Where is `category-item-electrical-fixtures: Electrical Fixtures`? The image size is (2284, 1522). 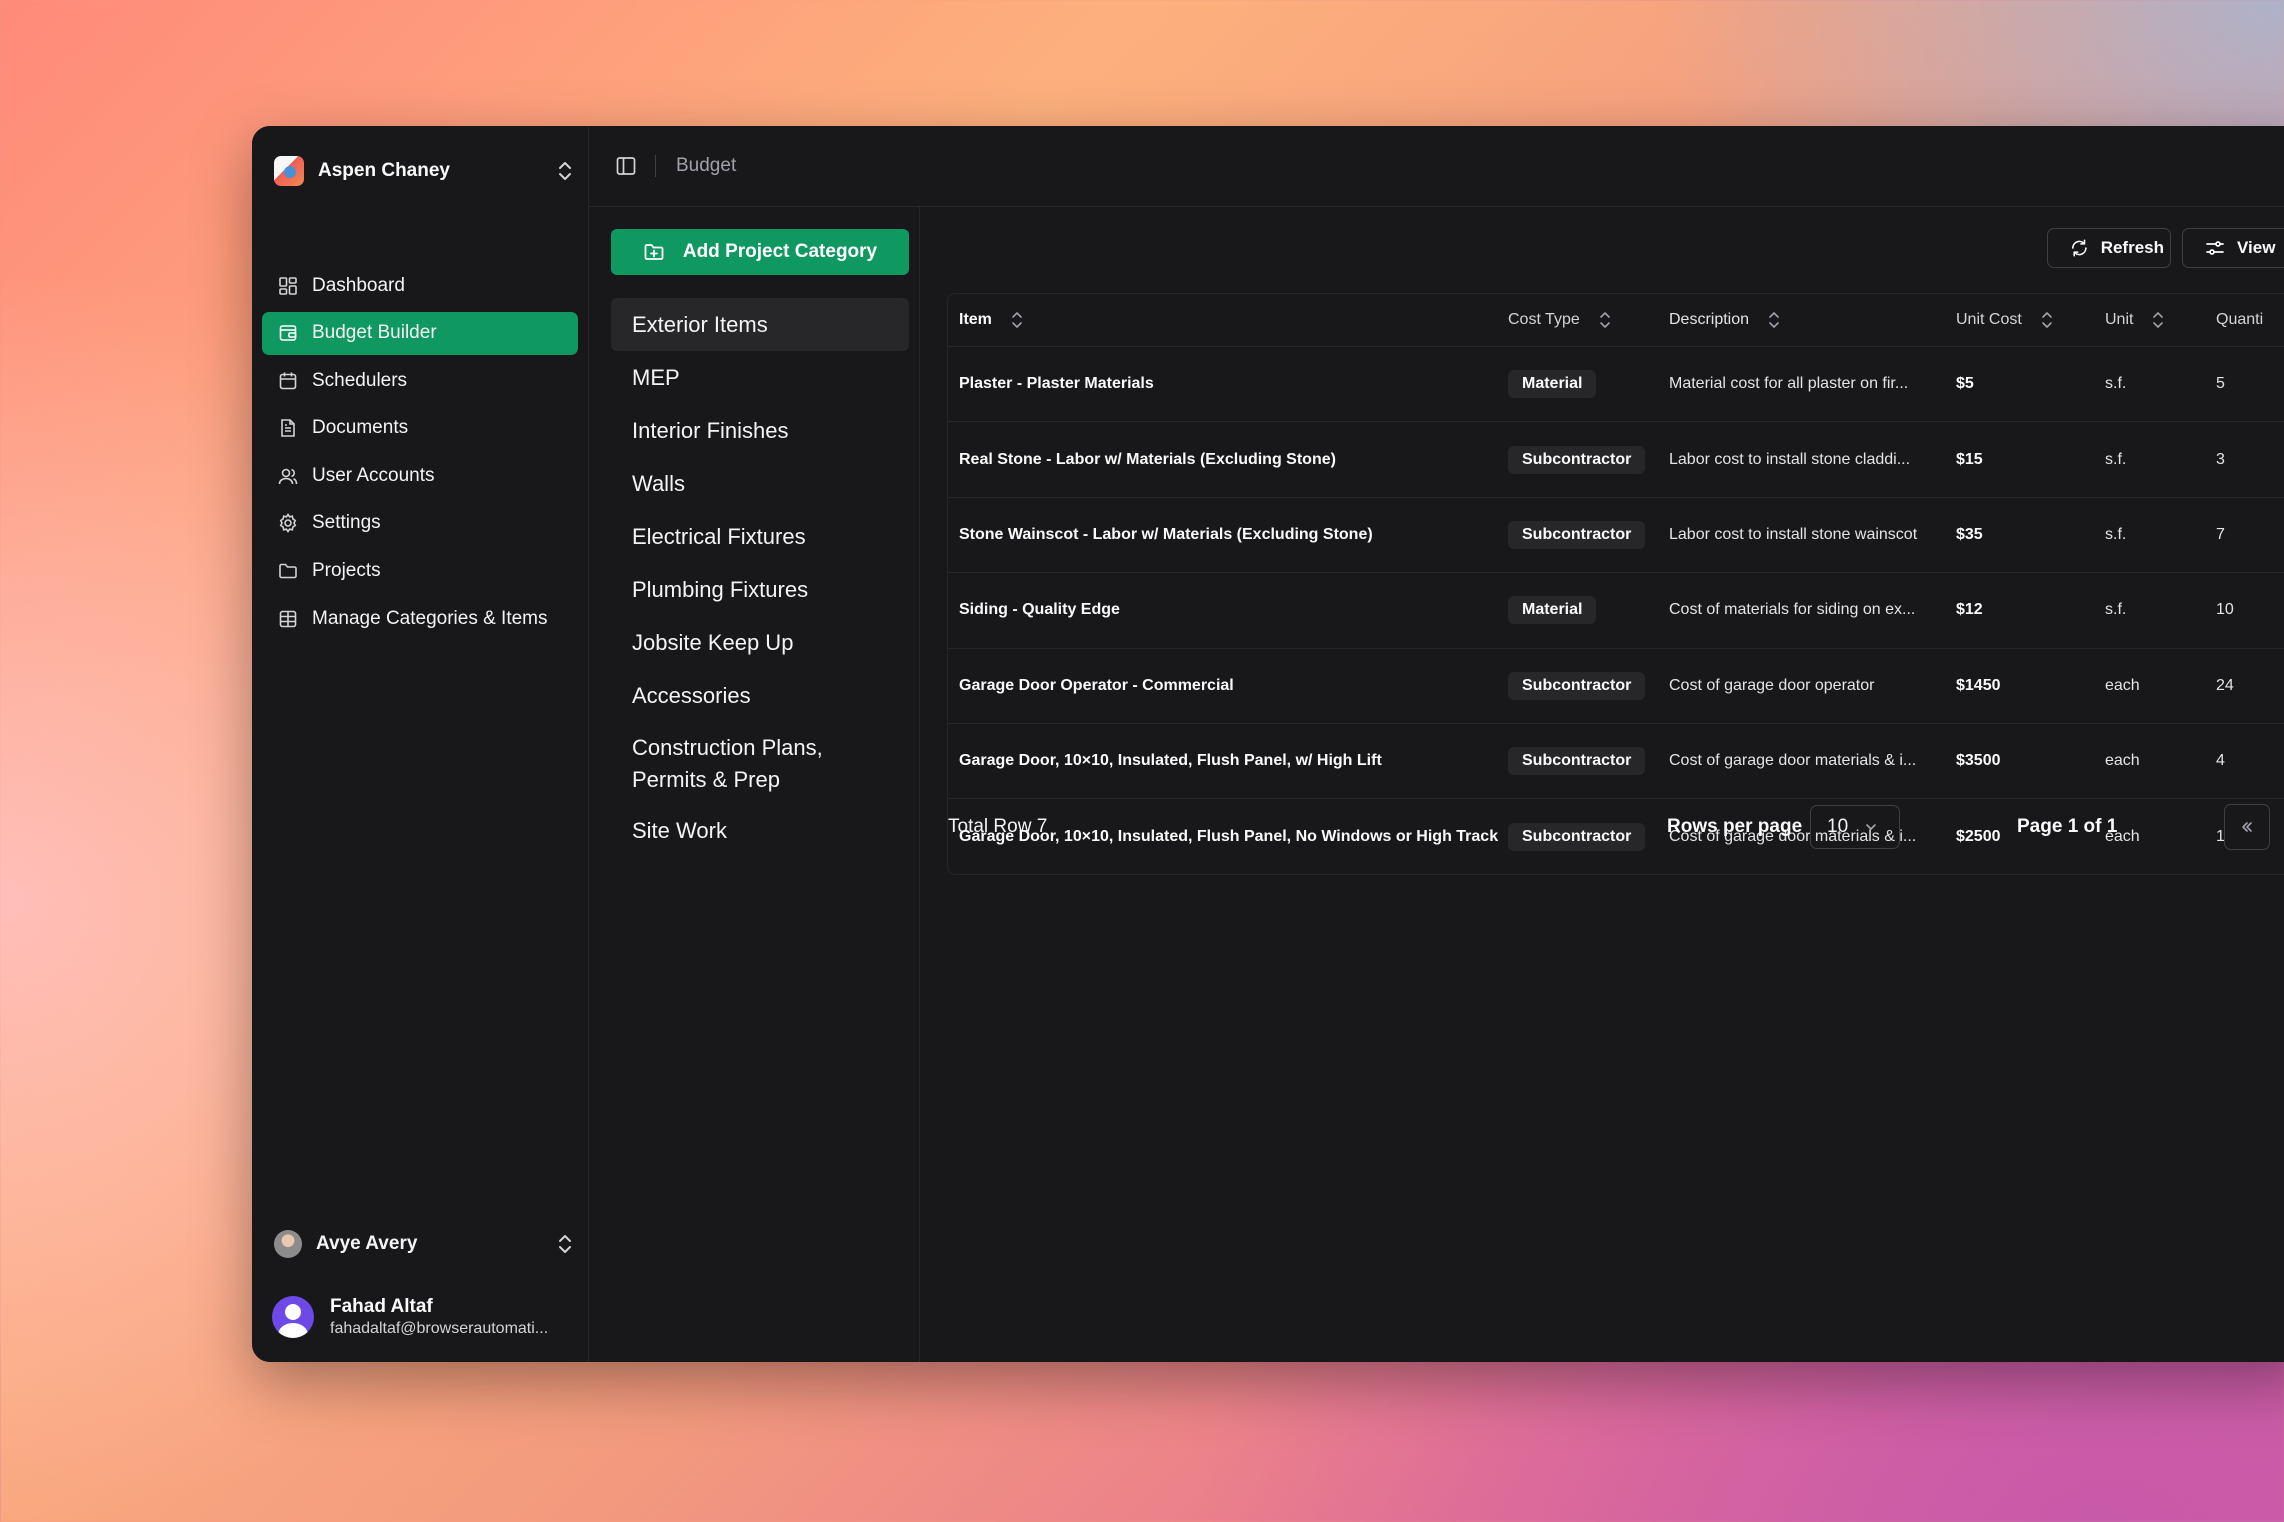
category-item-electrical-fixtures: Electrical Fixtures is located at coordinates (760, 536).